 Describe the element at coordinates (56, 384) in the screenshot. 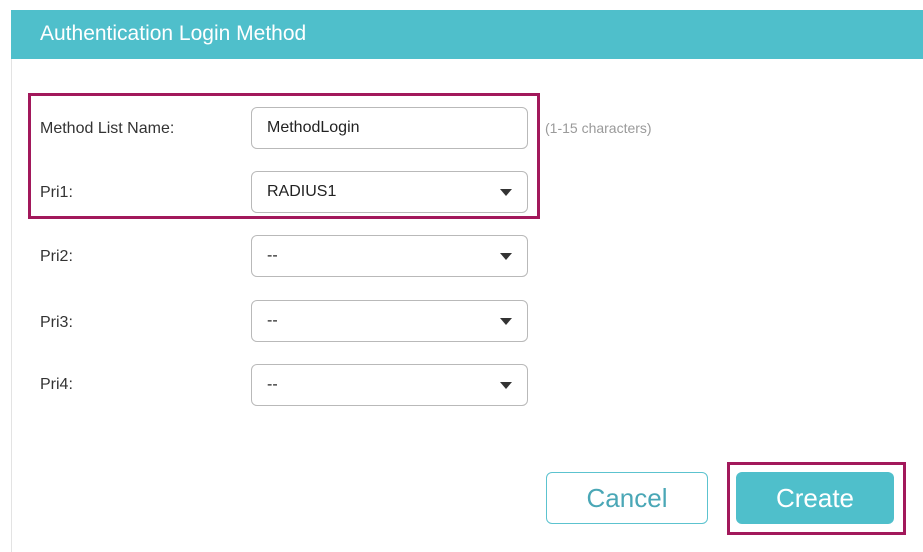

I see `pri4-label: Pri4:` at that location.